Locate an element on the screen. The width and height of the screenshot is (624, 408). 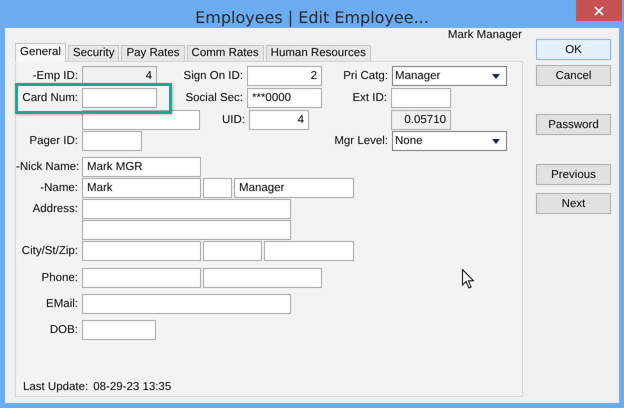
dialog-button: Previous is located at coordinates (573, 174).